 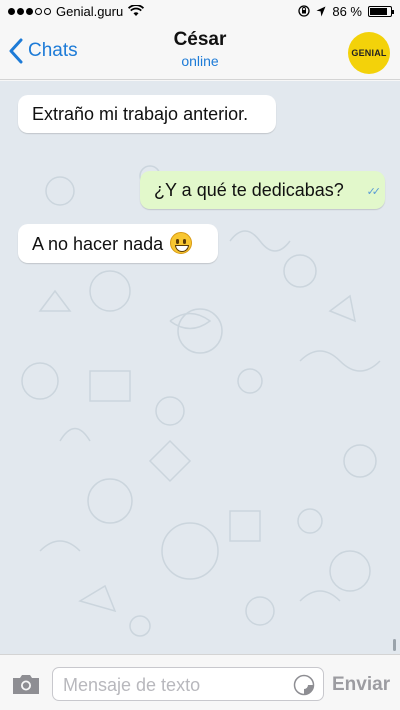 I want to click on wifi-icon, so click(x=136, y=10).